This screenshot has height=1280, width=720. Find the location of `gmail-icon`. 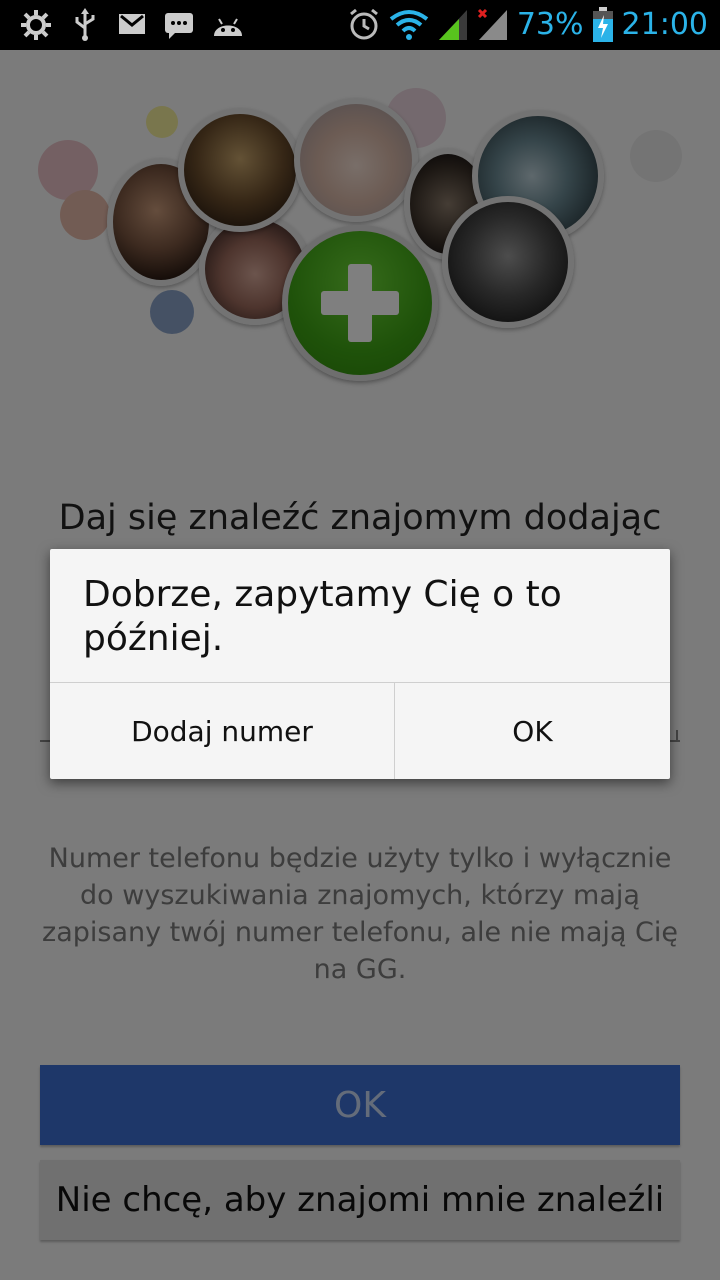

gmail-icon is located at coordinates (132, 24).